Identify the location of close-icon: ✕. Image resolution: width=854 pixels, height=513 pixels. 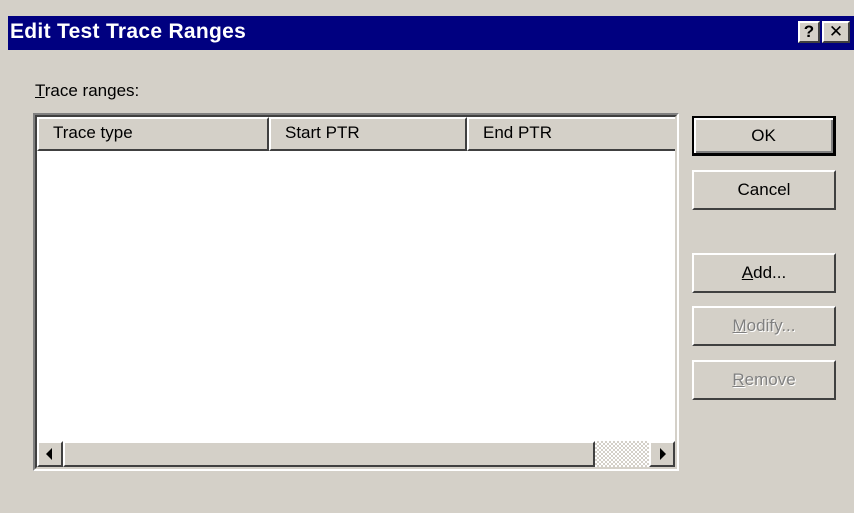
(836, 31).